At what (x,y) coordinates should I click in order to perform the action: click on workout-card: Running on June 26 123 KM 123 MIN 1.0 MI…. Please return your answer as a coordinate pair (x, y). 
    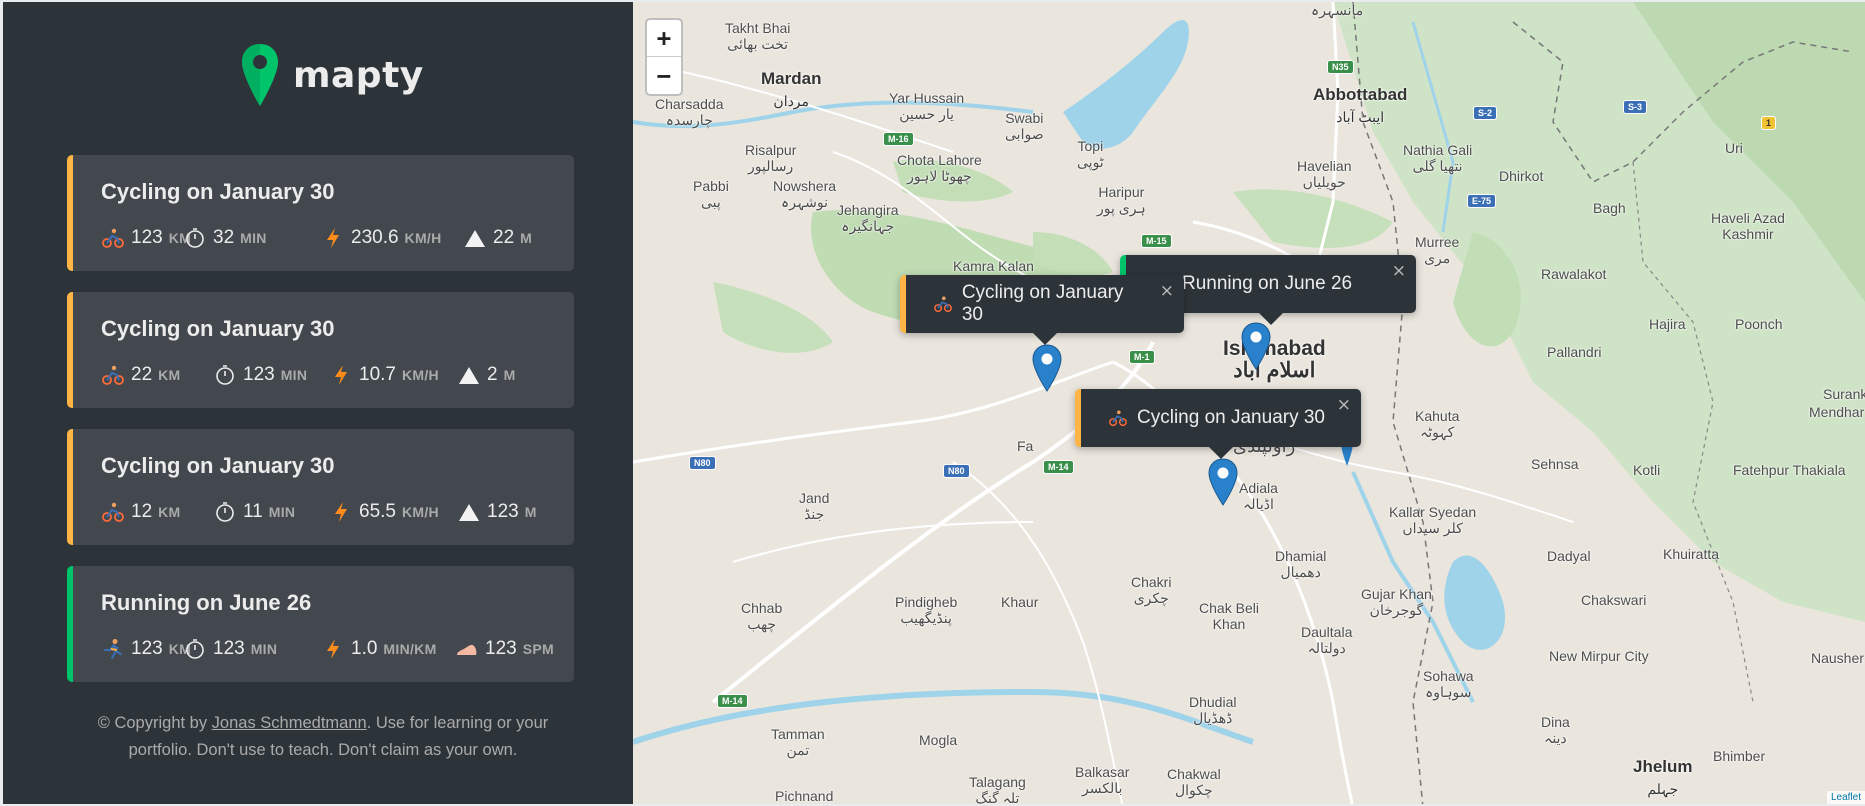
    Looking at the image, I should click on (320, 624).